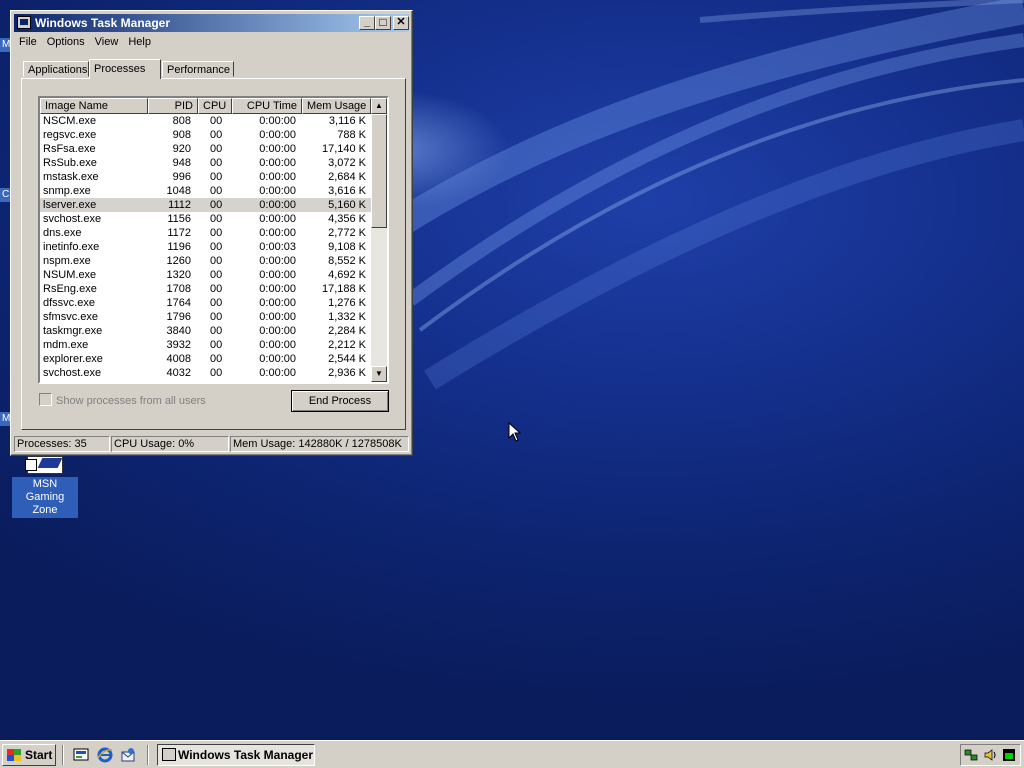 This screenshot has height=768, width=1024. What do you see at coordinates (67, 191) in the screenshot?
I see `process-name: snmp.exe` at bounding box center [67, 191].